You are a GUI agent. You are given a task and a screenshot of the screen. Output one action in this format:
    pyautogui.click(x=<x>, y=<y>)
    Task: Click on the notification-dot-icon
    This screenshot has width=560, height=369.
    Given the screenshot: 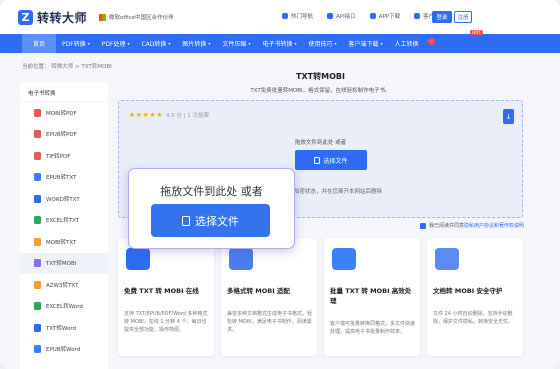 What is the action you would take?
    pyautogui.click(x=431, y=41)
    